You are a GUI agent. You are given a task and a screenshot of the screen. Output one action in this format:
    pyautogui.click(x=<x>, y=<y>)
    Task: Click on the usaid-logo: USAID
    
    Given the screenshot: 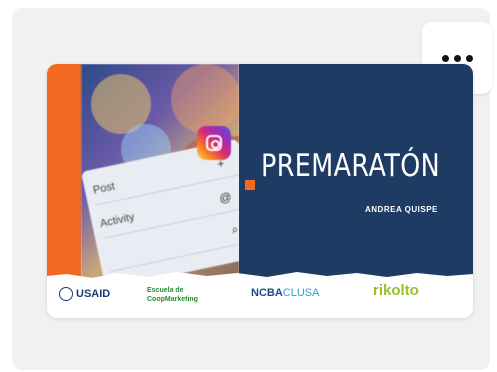 What is the action you would take?
    pyautogui.click(x=84, y=294)
    